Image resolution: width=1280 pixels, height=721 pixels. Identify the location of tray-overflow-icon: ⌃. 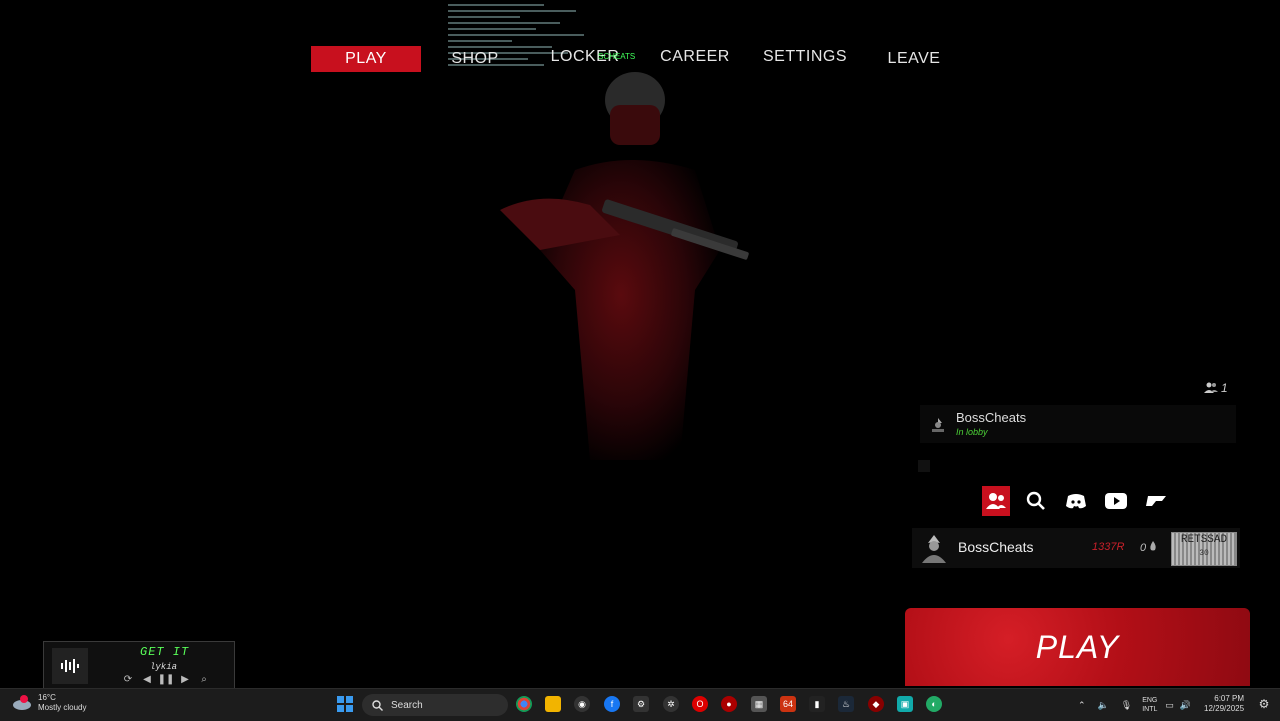
(1082, 705).